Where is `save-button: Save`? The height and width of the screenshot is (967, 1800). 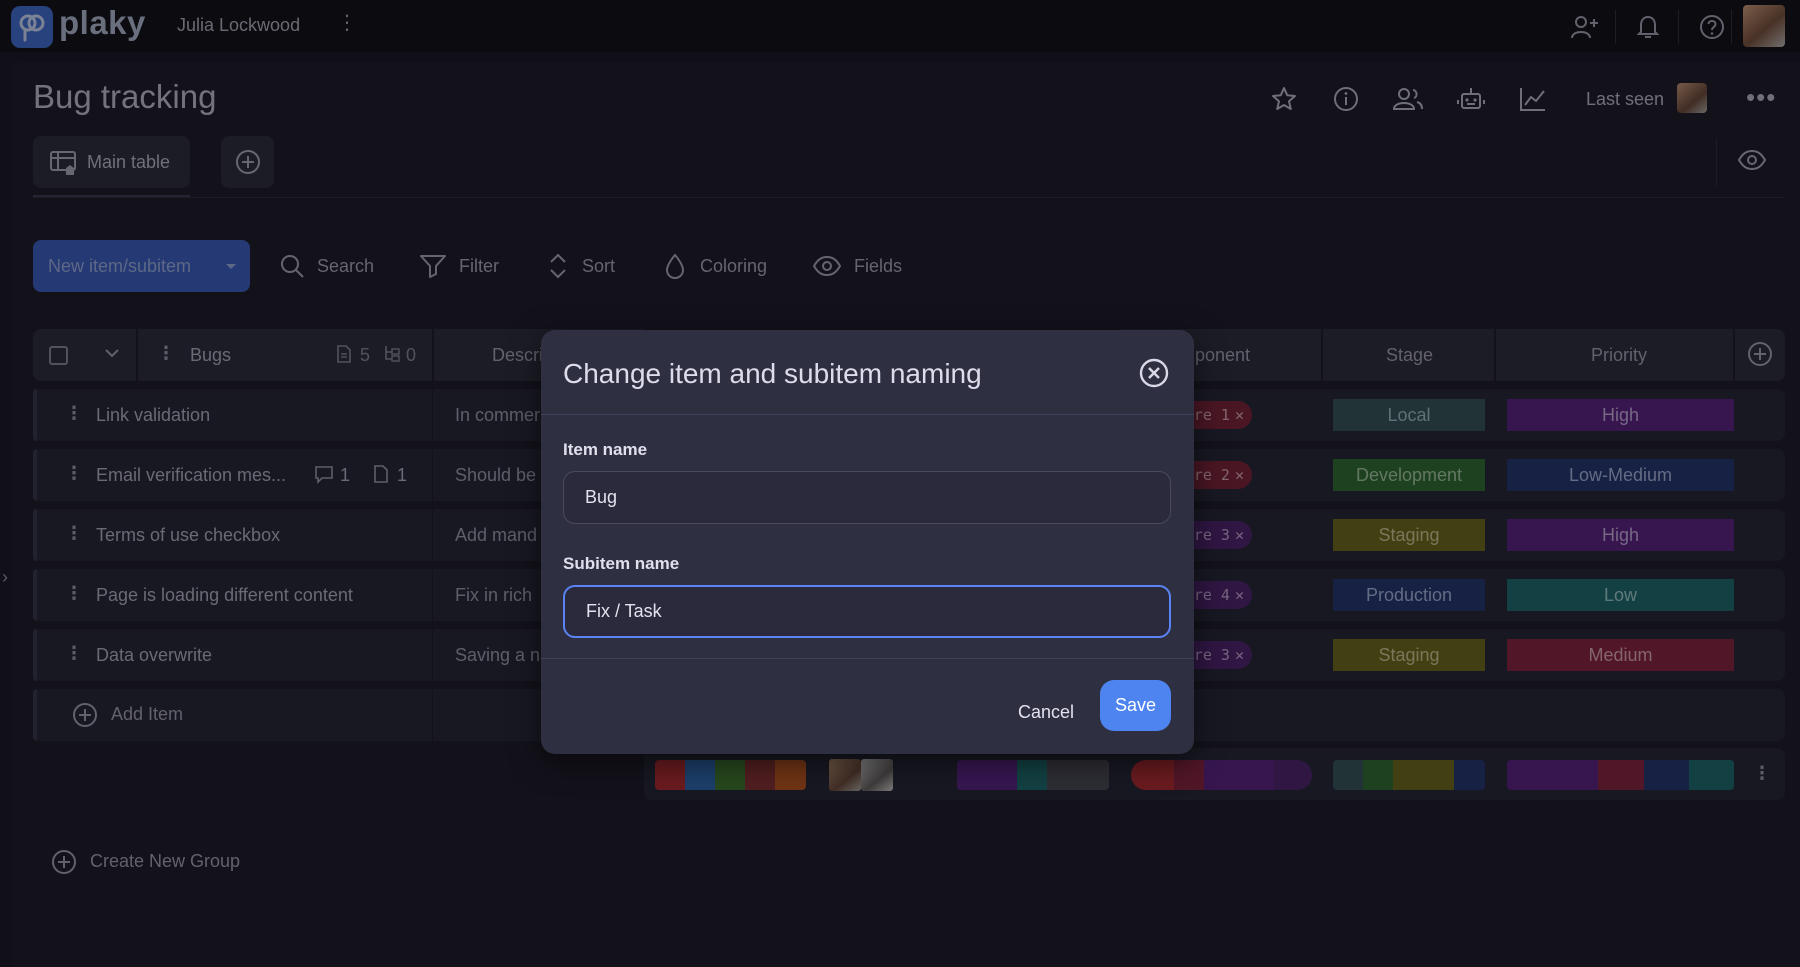 save-button: Save is located at coordinates (1135, 705).